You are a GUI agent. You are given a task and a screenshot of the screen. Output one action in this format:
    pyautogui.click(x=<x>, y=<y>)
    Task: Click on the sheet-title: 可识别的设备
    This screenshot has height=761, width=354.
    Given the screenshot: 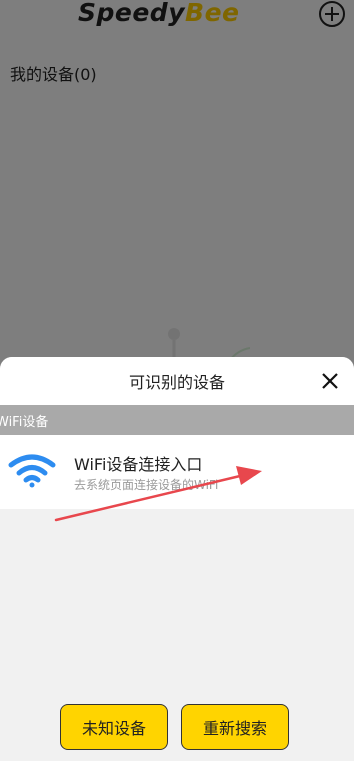 What is the action you would take?
    pyautogui.click(x=176, y=382)
    